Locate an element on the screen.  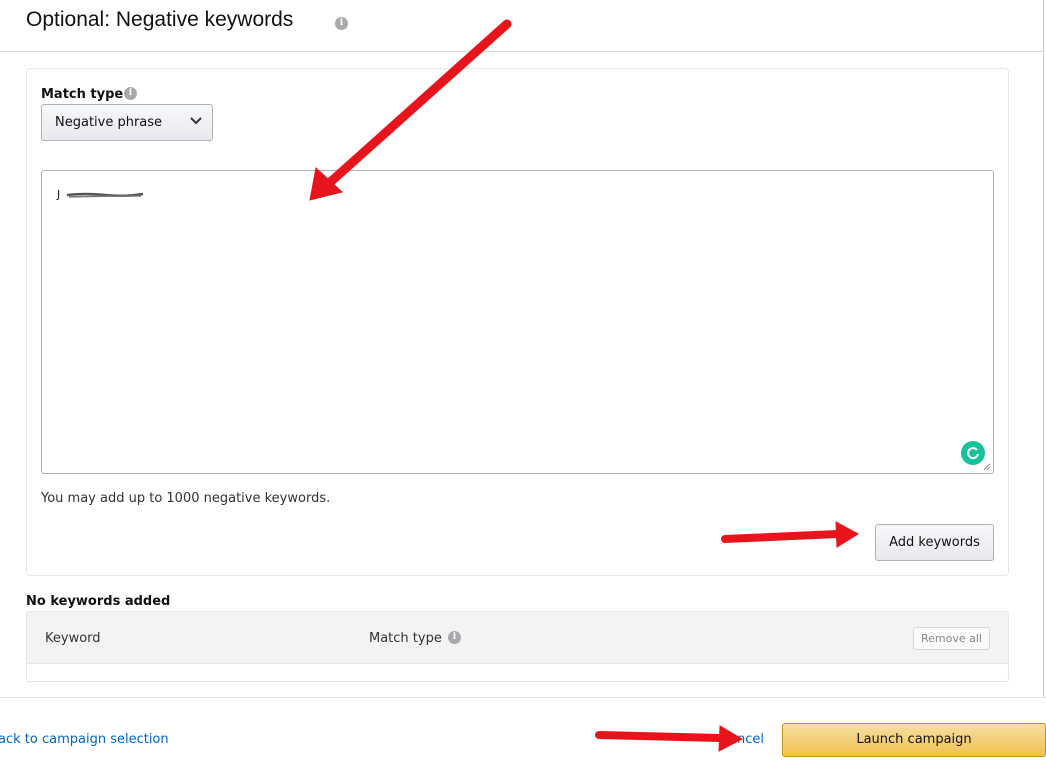
section-title: Optional: Negative keywords is located at coordinates (160, 19).